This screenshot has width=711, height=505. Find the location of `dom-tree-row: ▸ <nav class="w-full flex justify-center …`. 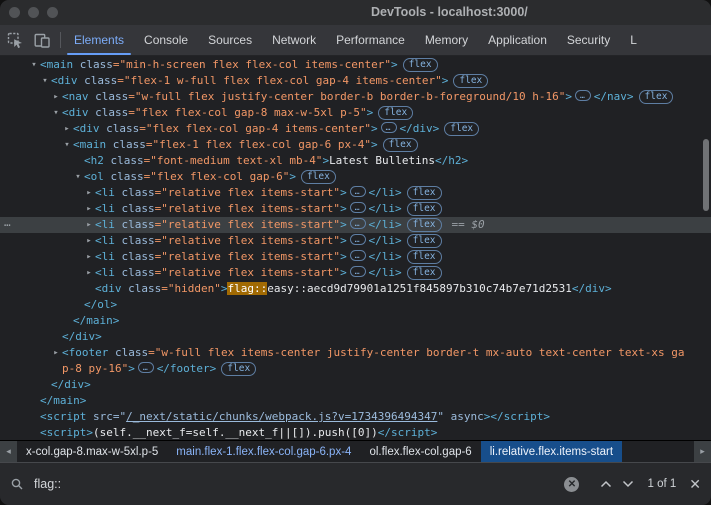

dom-tree-row: ▸ <nav class="w-full flex justify-center … is located at coordinates (355, 97).